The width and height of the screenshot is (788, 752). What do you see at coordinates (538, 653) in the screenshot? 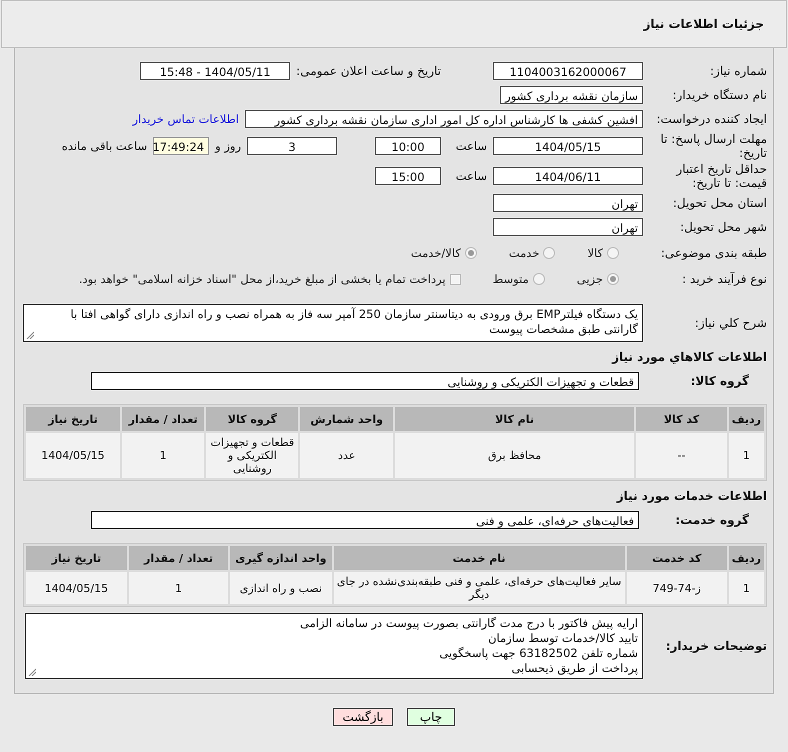
I see `notes-line: شماره تلفن 63182502 جهت پاسخگویی` at bounding box center [538, 653].